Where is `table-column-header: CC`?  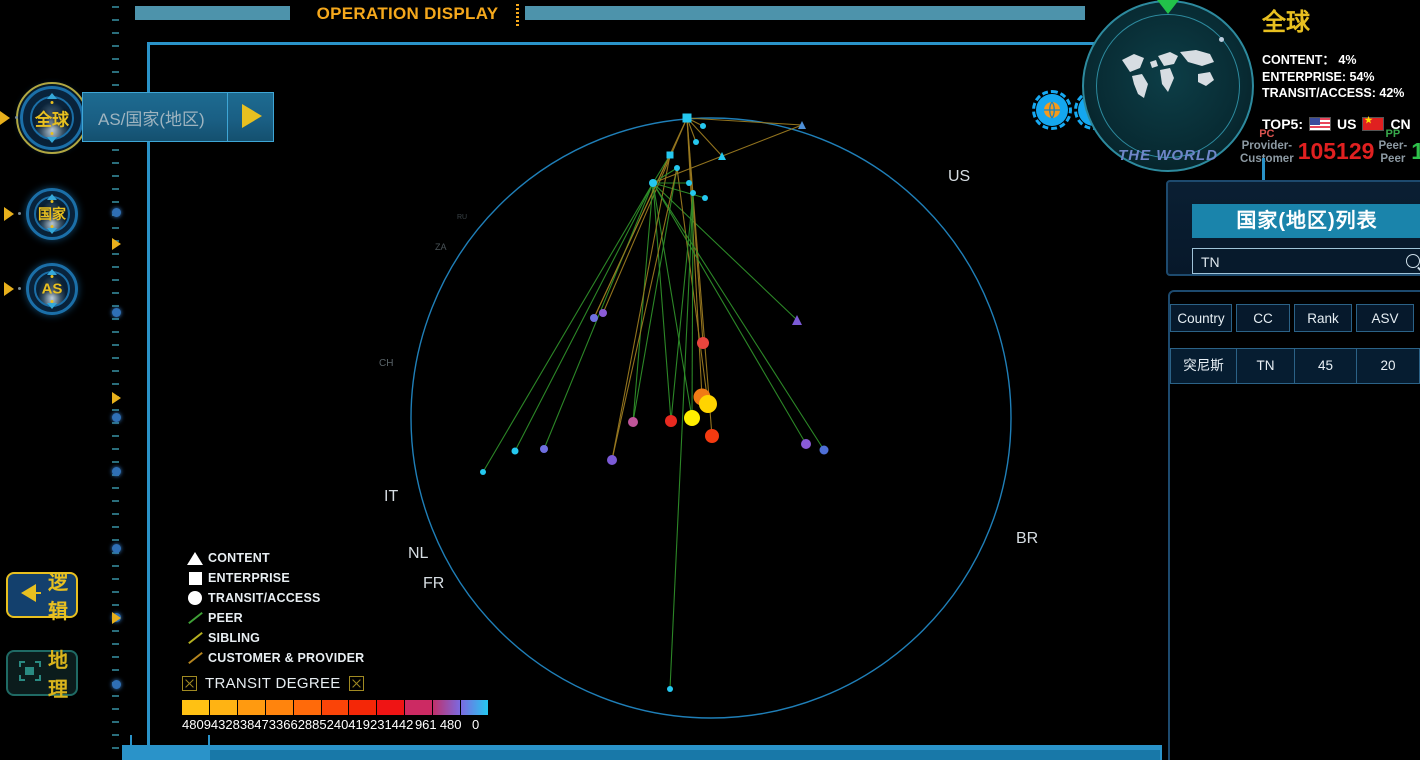 table-column-header: CC is located at coordinates (1263, 318).